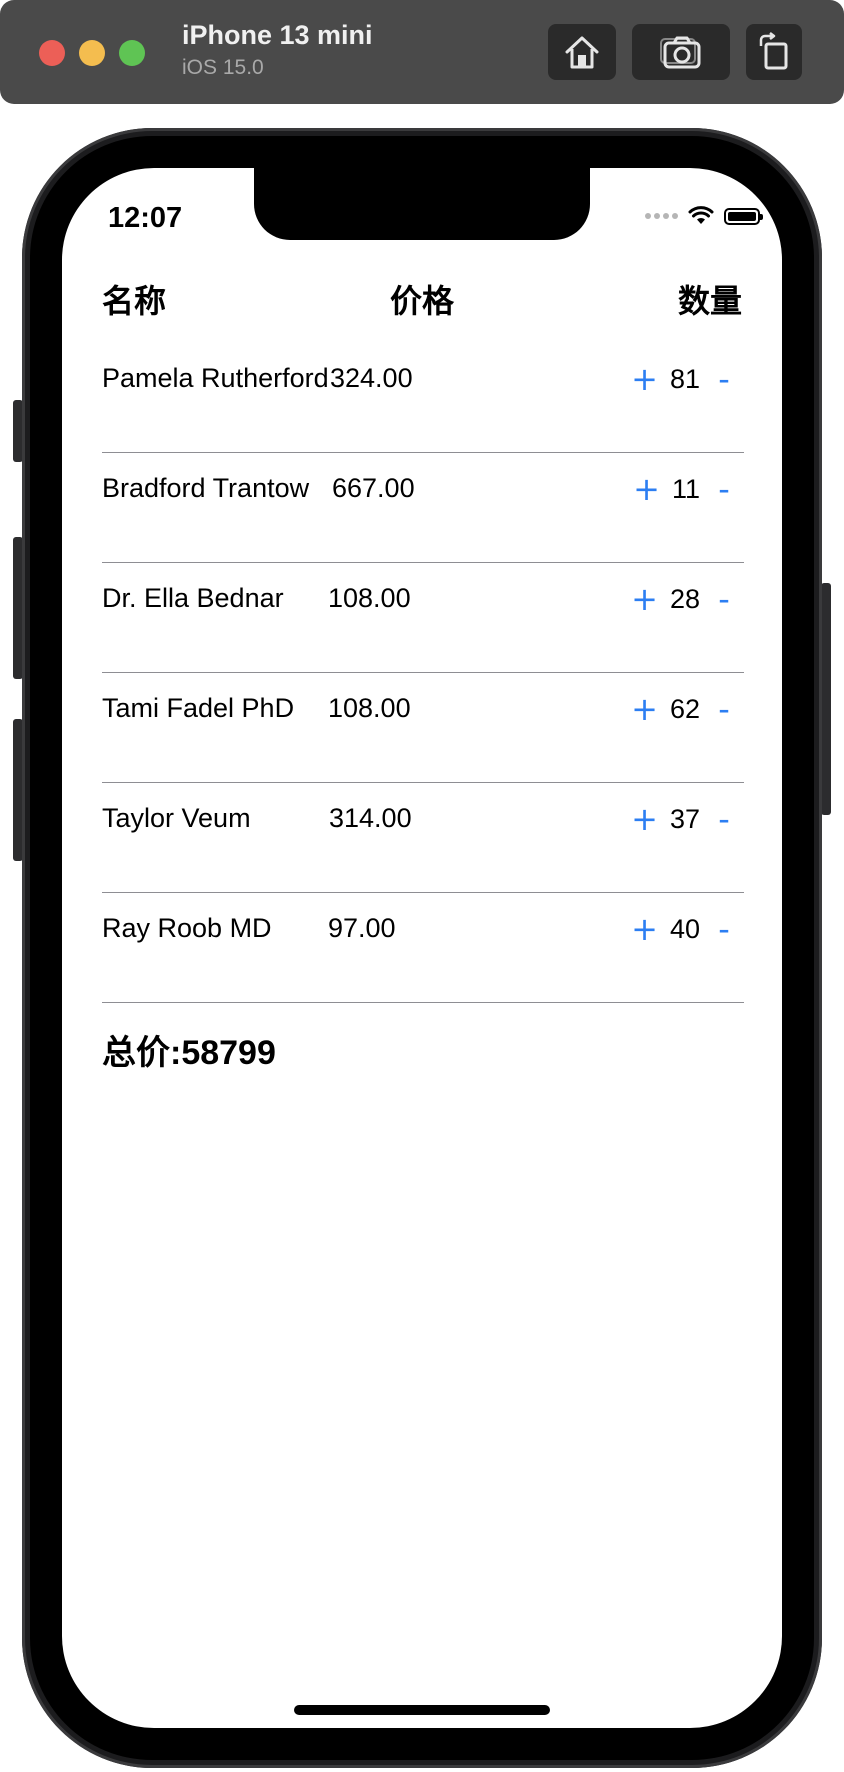 The image size is (844, 1772). I want to click on status-time: 12:07, so click(145, 218).